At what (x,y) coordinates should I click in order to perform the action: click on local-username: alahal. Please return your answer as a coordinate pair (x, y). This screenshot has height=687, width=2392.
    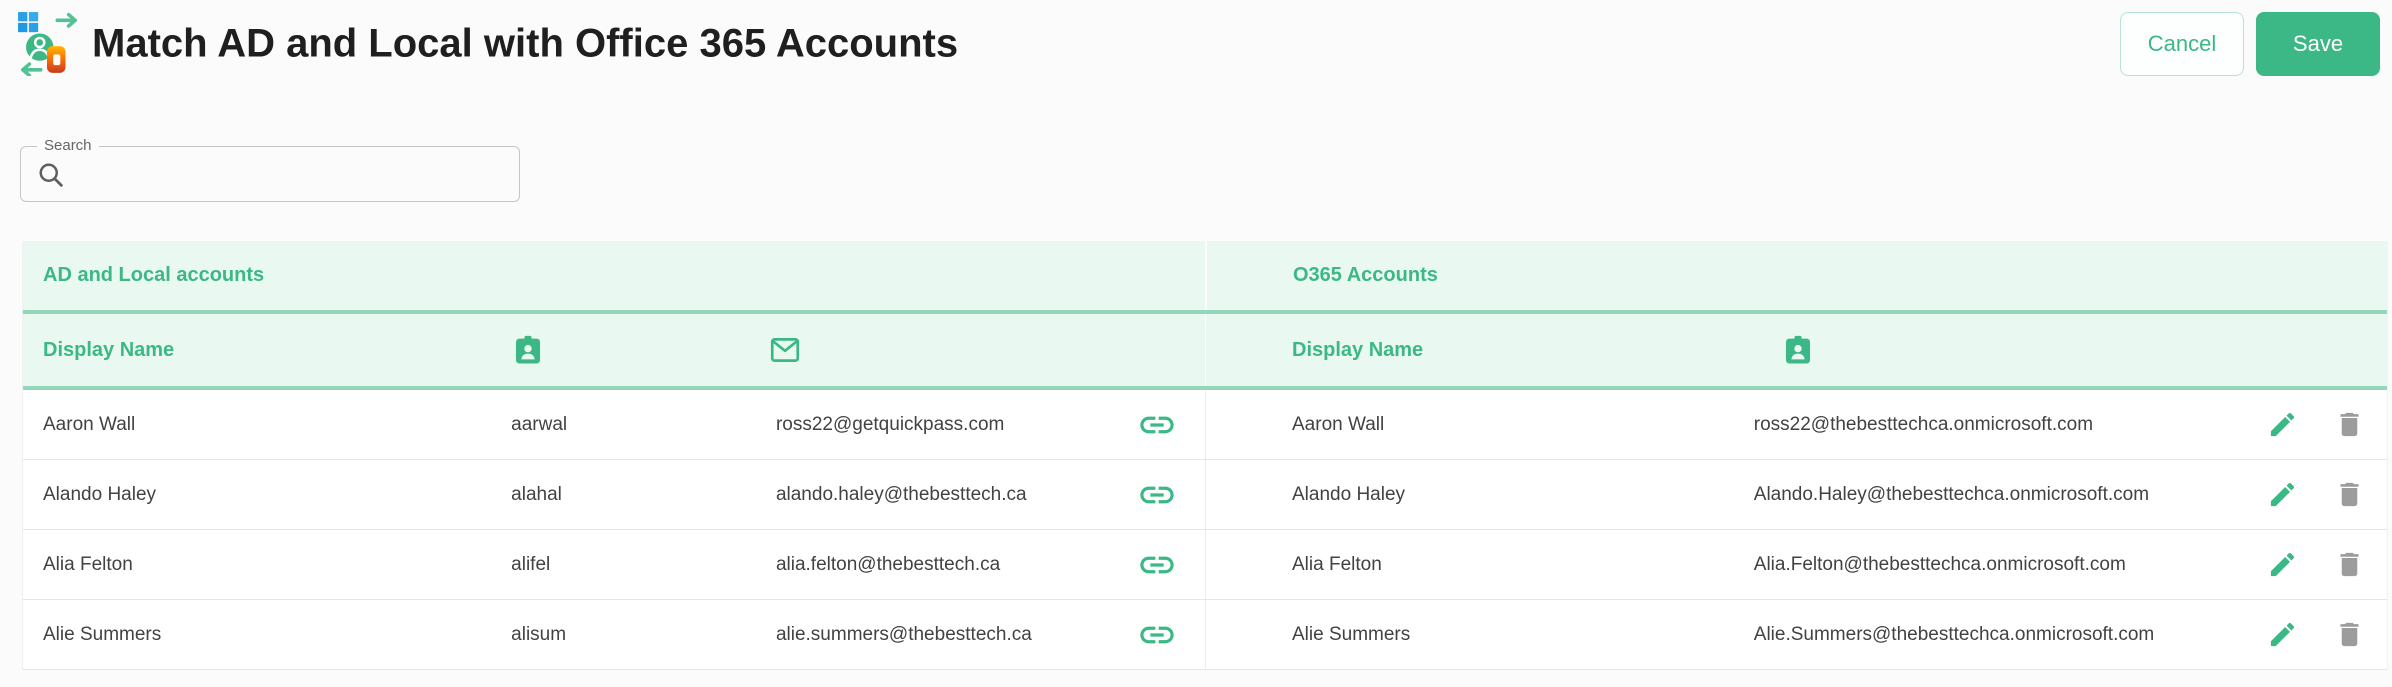
    Looking at the image, I should click on (536, 494).